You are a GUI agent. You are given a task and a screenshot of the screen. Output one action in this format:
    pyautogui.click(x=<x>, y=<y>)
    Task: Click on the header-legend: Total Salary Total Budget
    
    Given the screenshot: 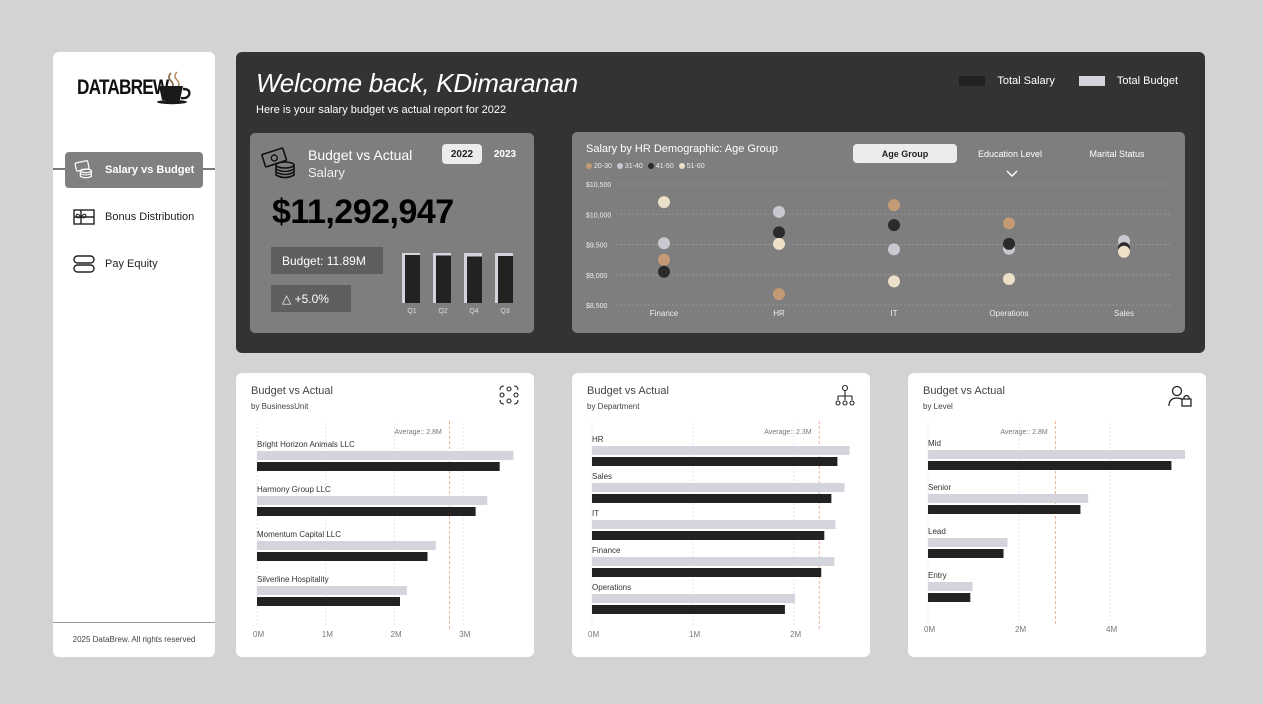 What is the action you would take?
    pyautogui.click(x=1068, y=81)
    